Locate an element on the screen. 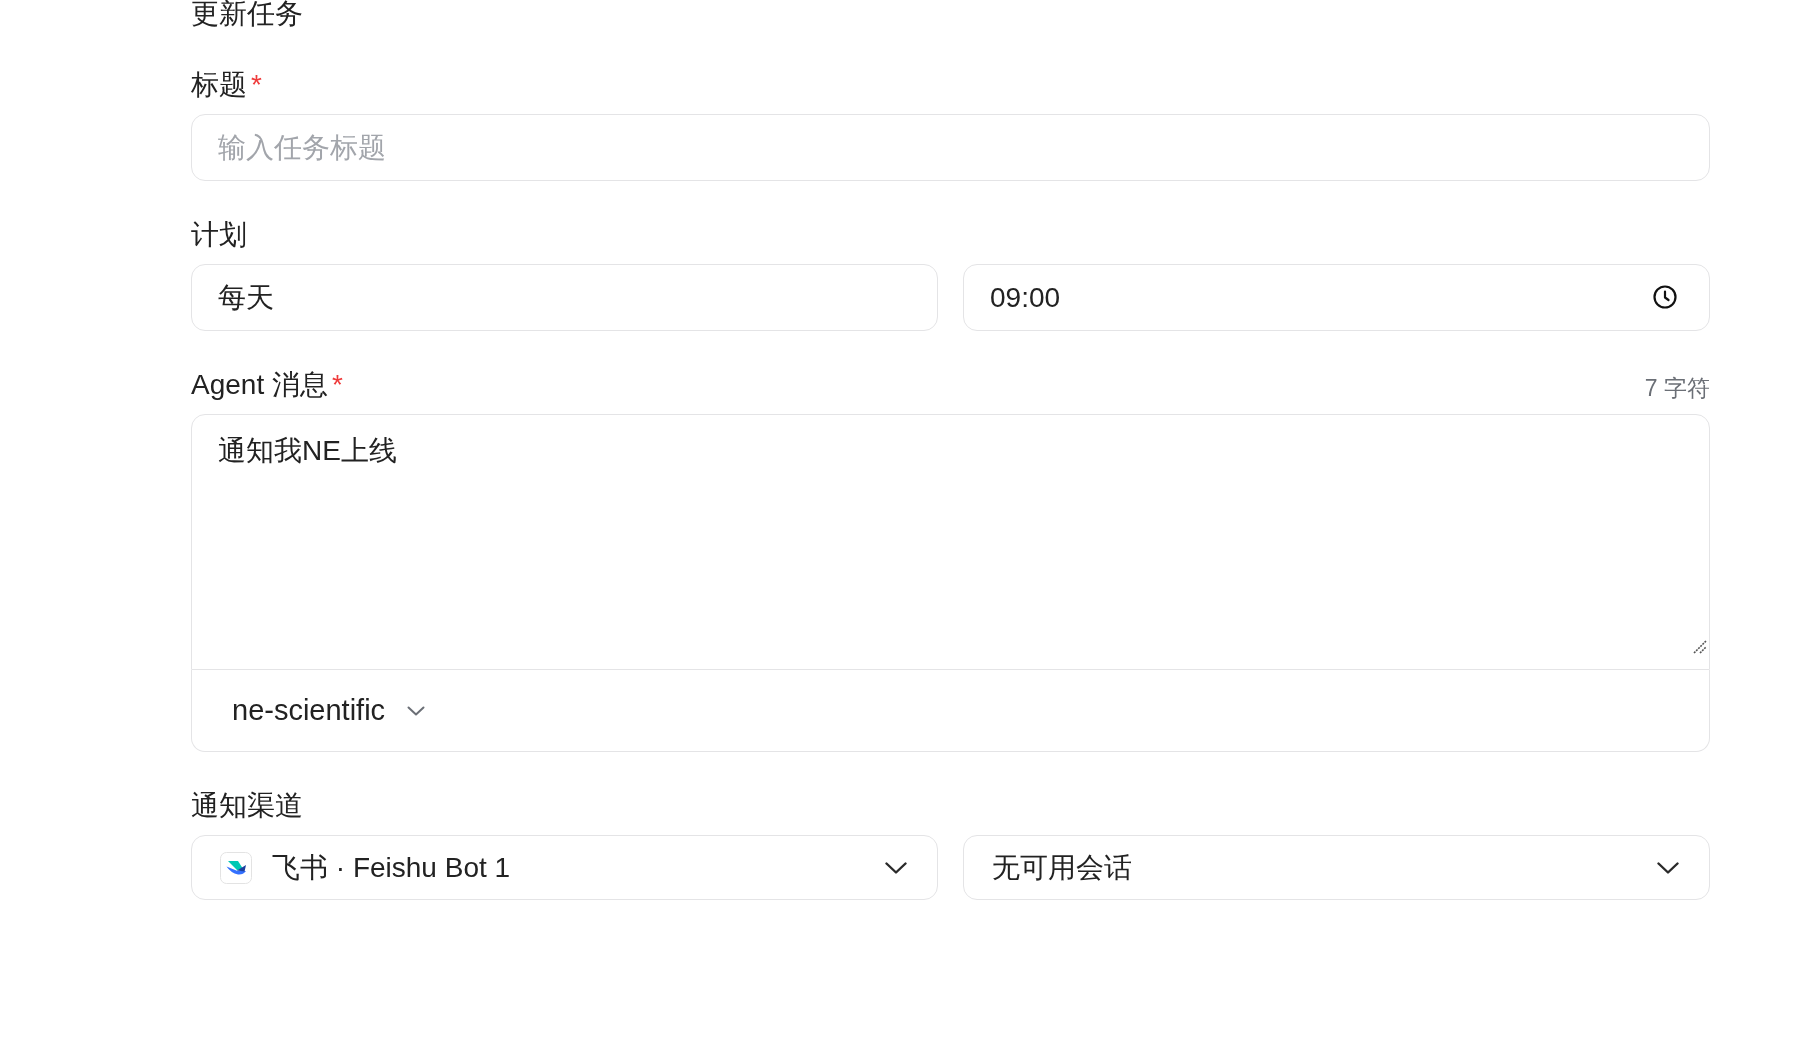  field-label: 计划 is located at coordinates (219, 235).